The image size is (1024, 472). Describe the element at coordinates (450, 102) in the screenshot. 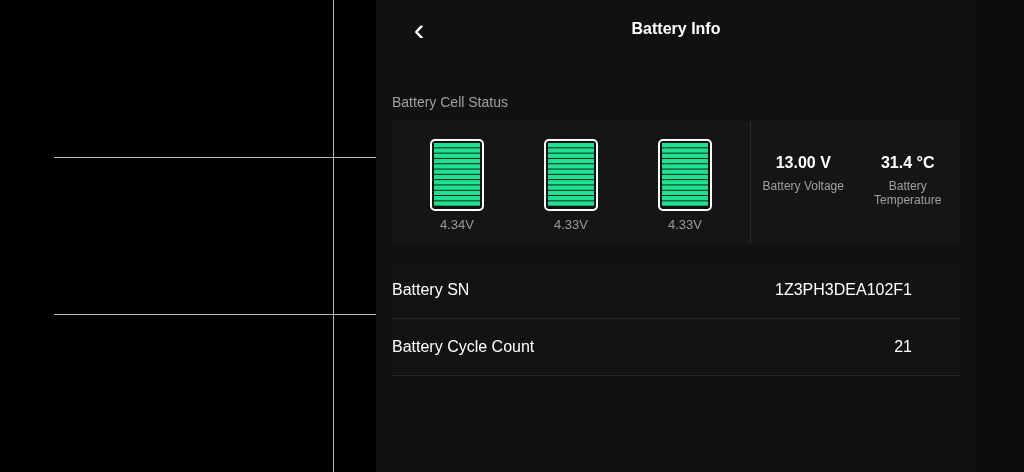

I see `section-title: Battery Cell Status` at that location.